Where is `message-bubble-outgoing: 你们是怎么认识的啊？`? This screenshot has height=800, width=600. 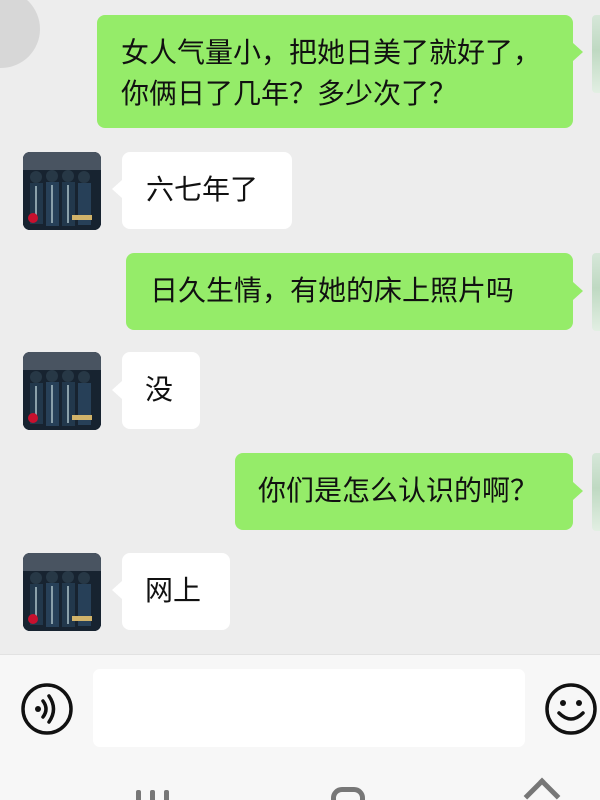 message-bubble-outgoing: 你们是怎么认识的啊？ is located at coordinates (404, 491).